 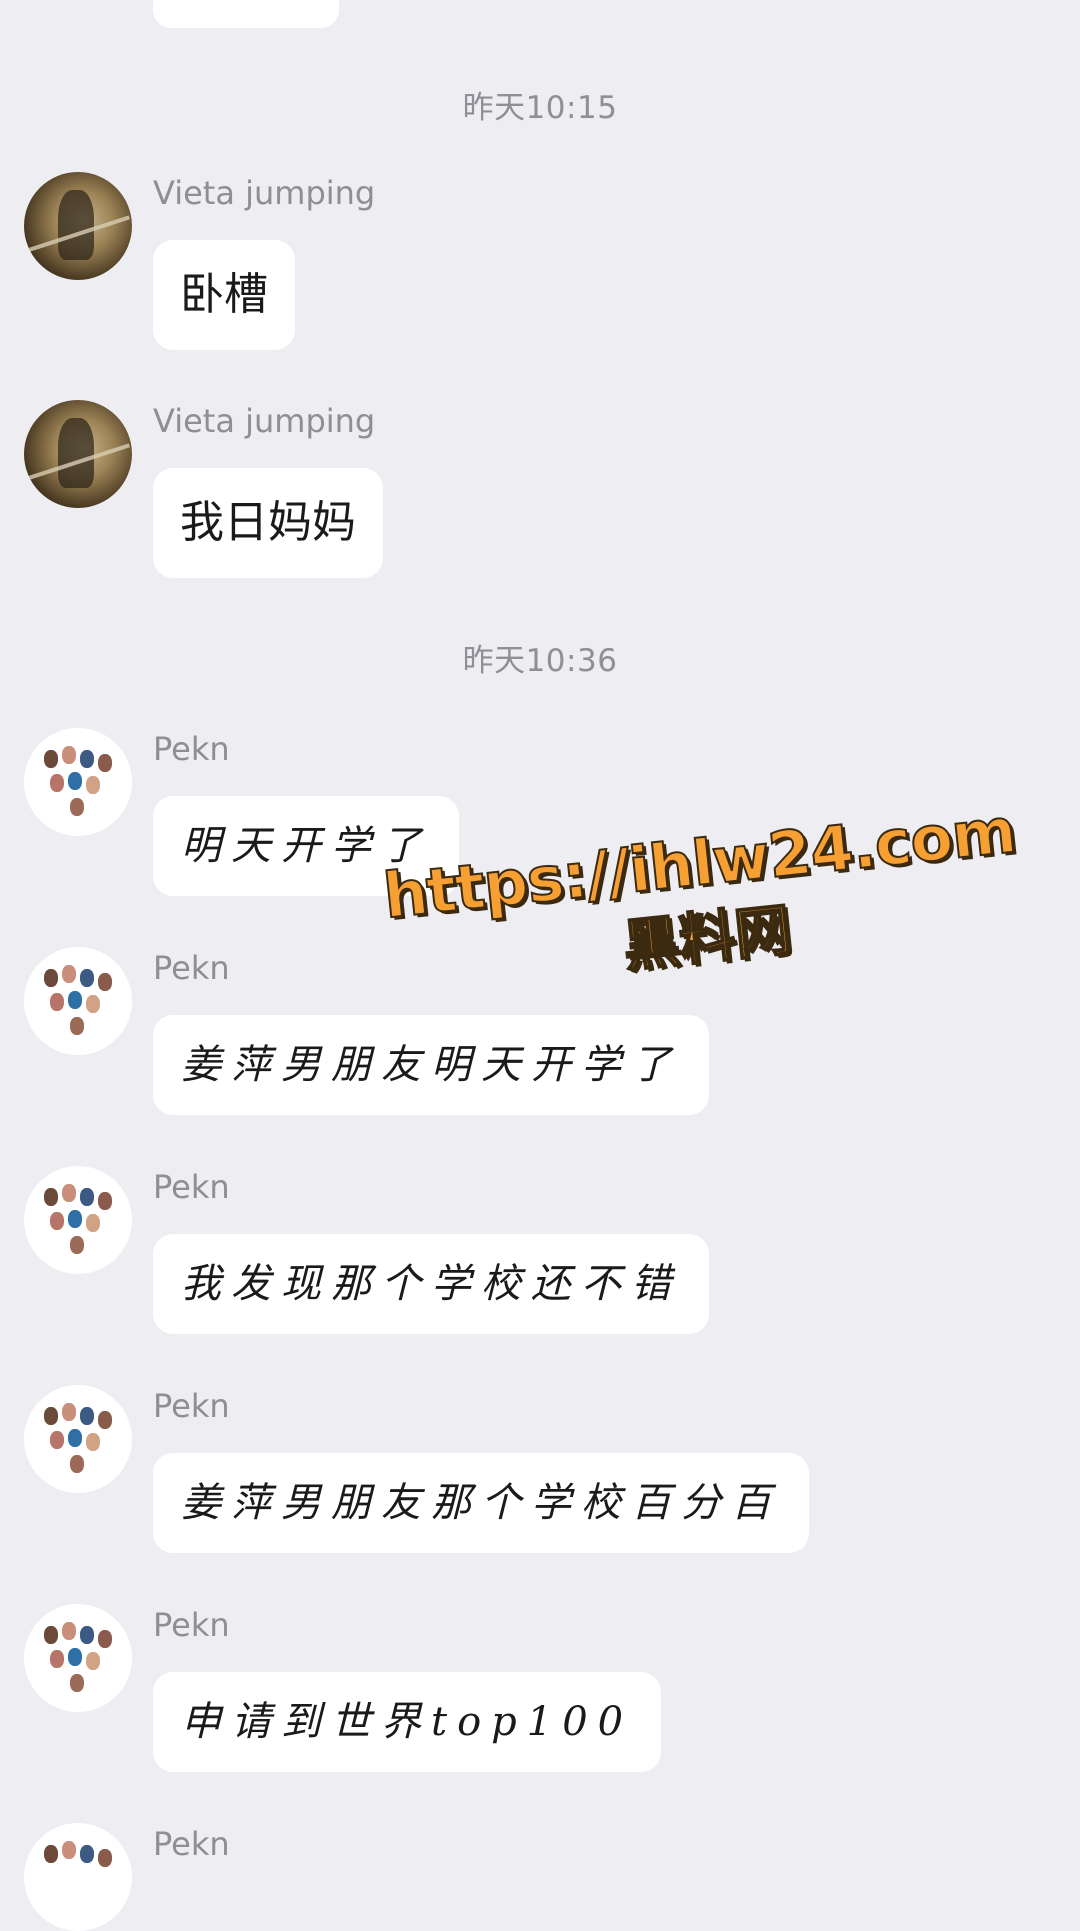 What do you see at coordinates (540, 108) in the screenshot?
I see `timestamp-divider: 昨天10:15` at bounding box center [540, 108].